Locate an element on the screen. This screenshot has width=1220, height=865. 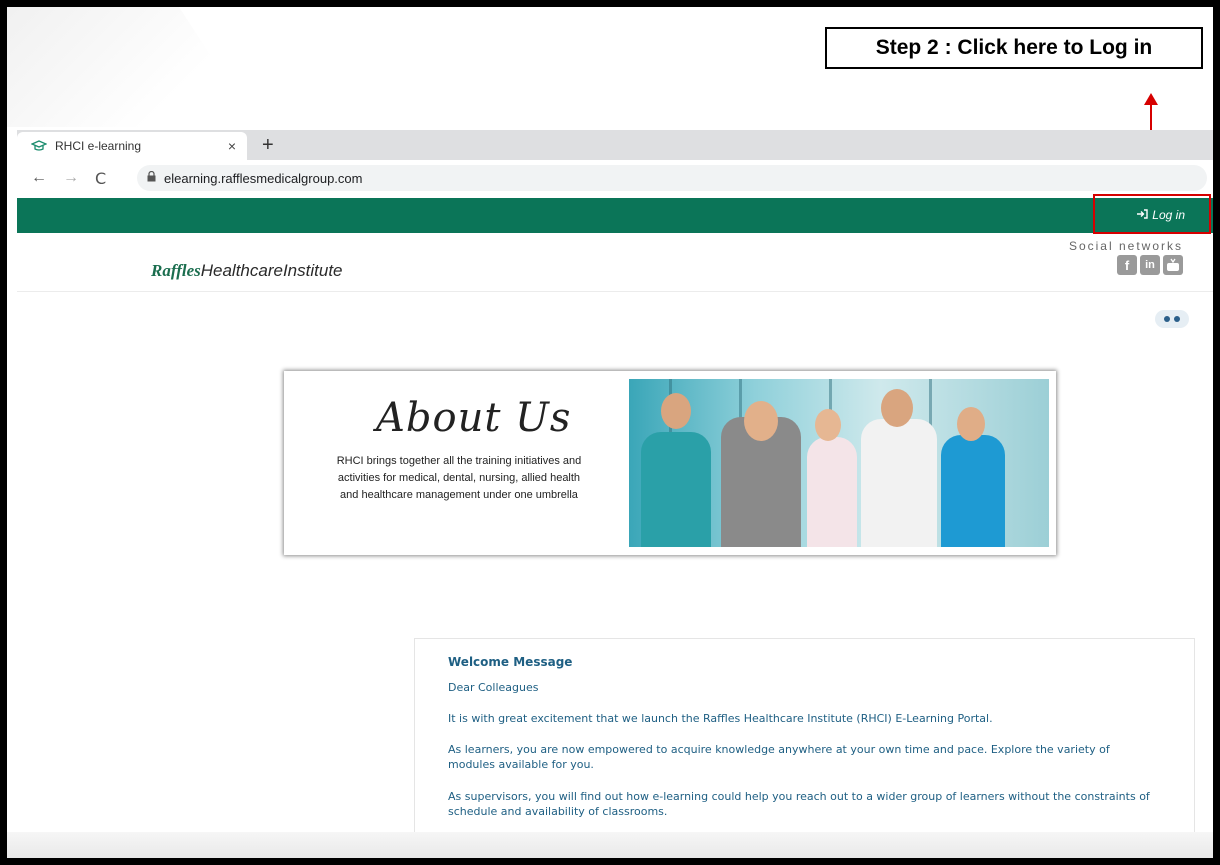
url-input: elearning.rafflesmedicalgroup.com is located at coordinates (672, 178).